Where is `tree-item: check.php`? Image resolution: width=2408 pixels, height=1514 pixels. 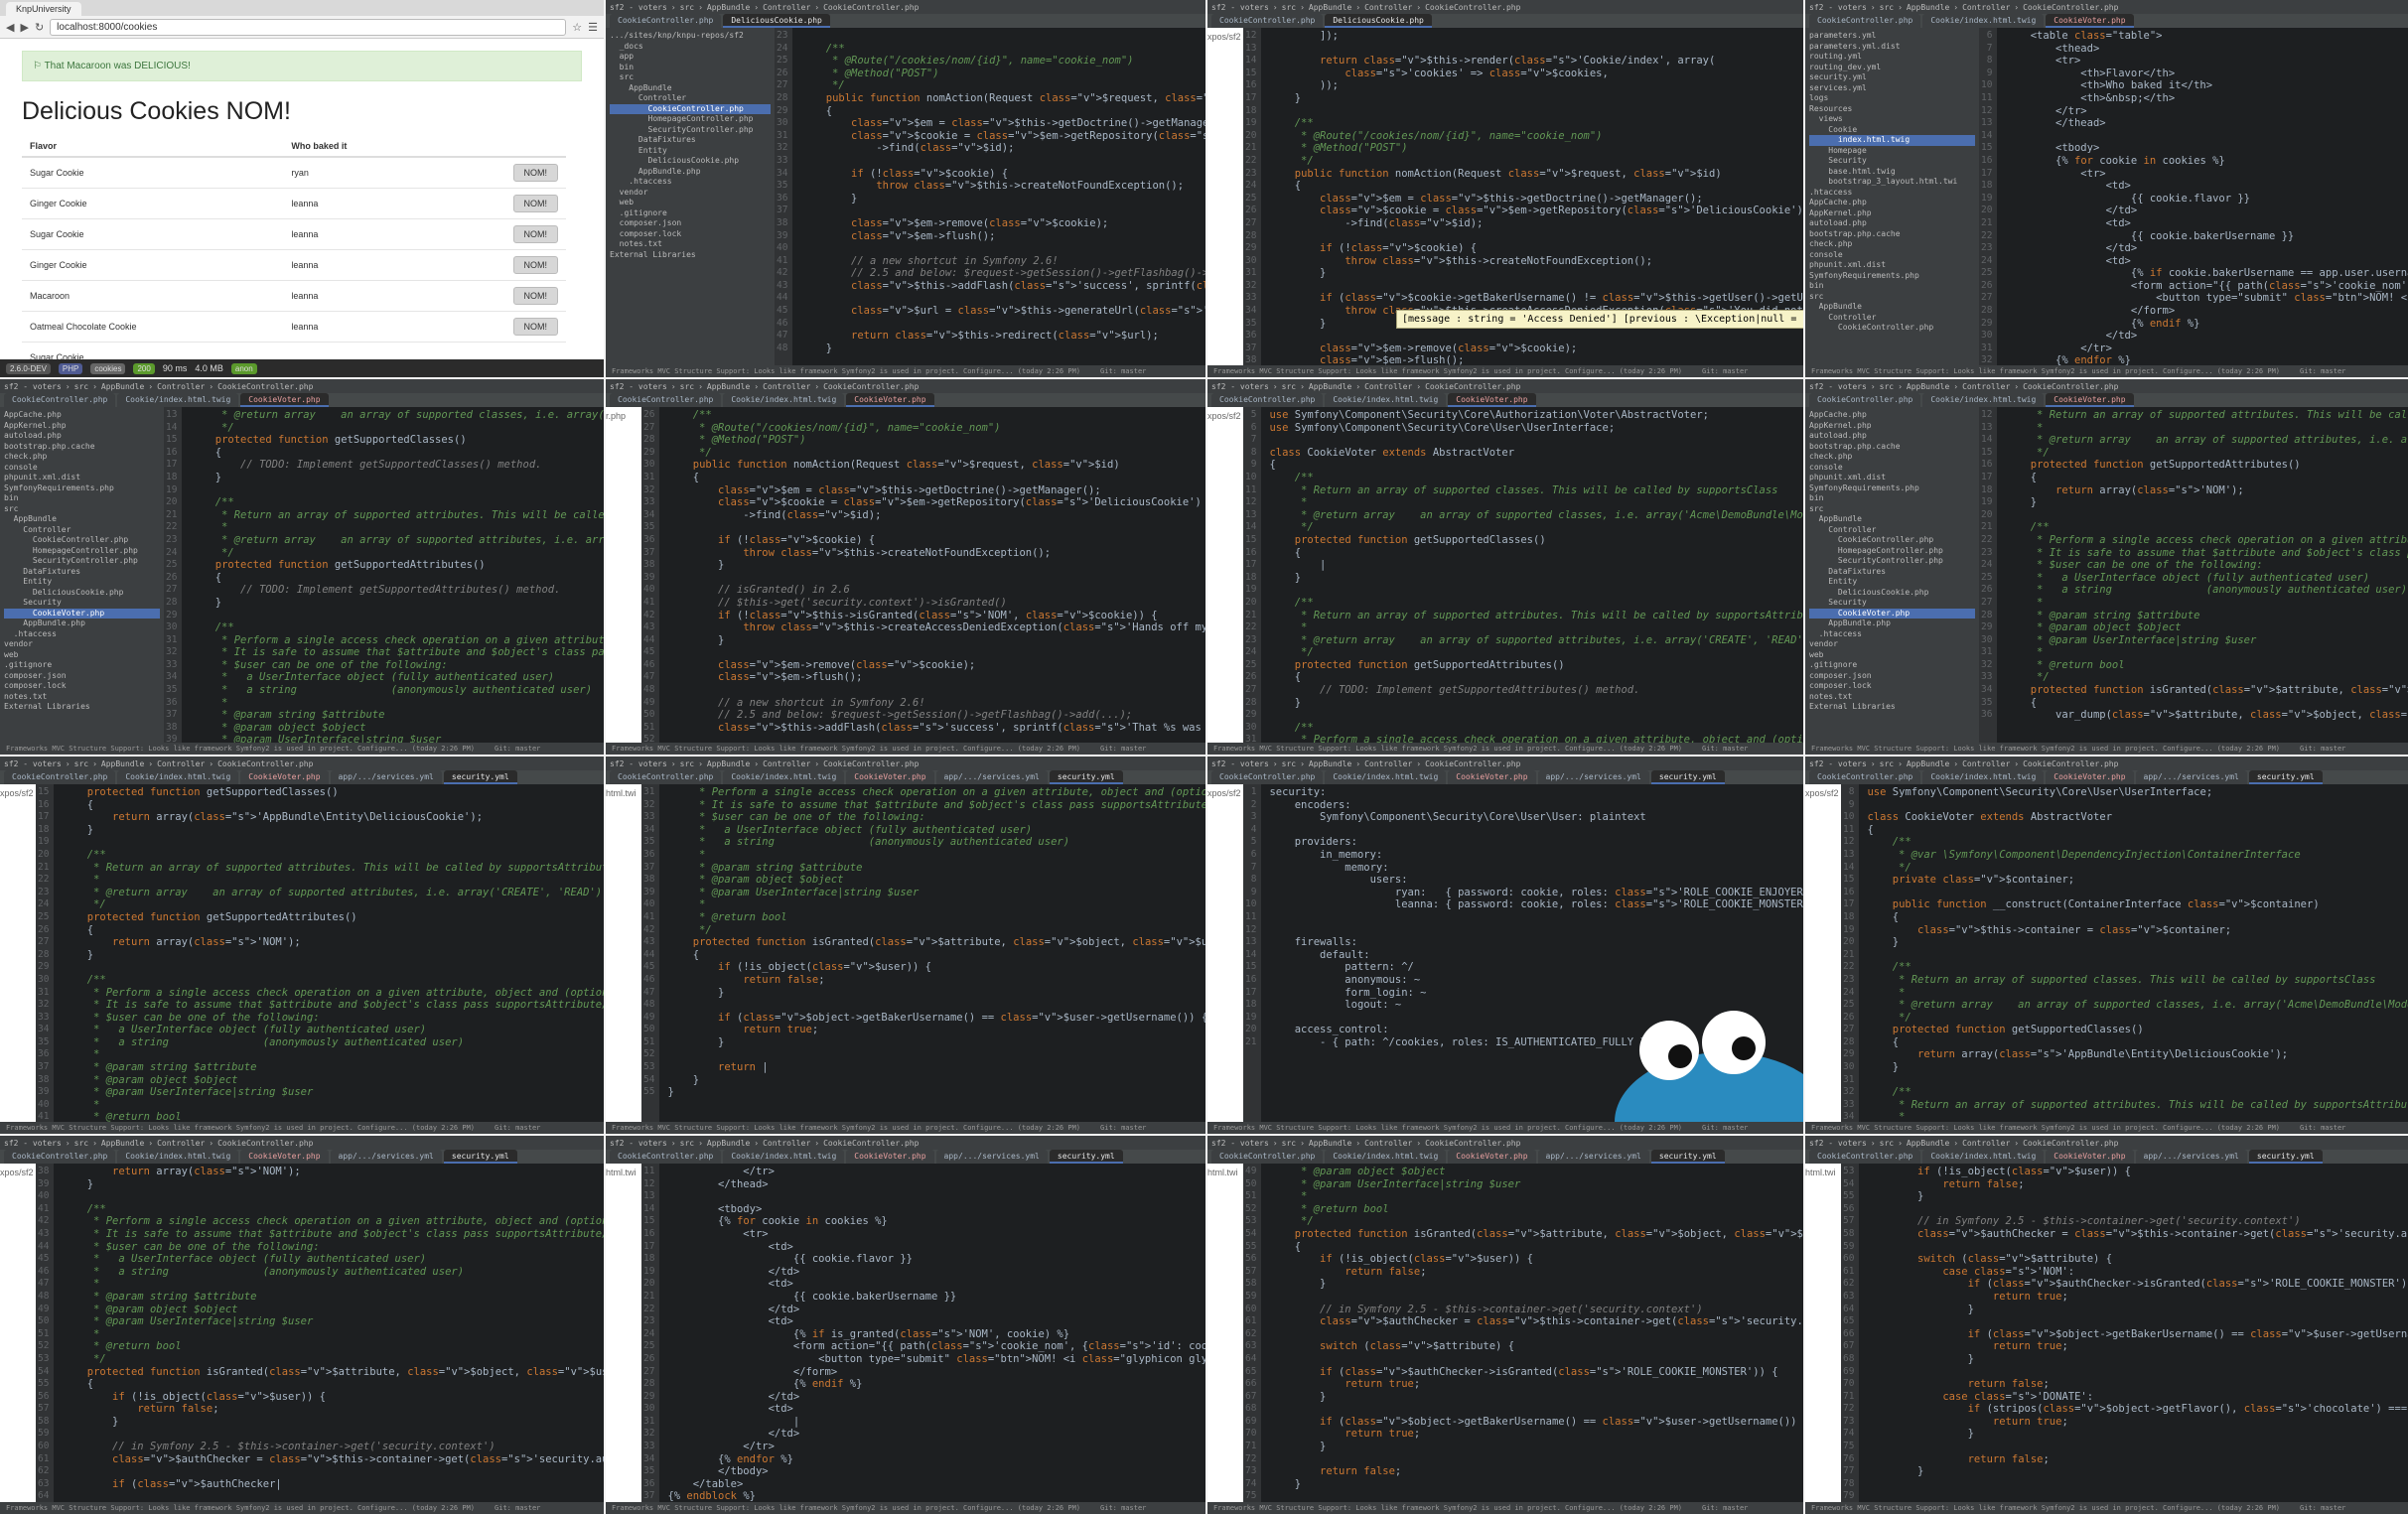 tree-item: check.php is located at coordinates (82, 457).